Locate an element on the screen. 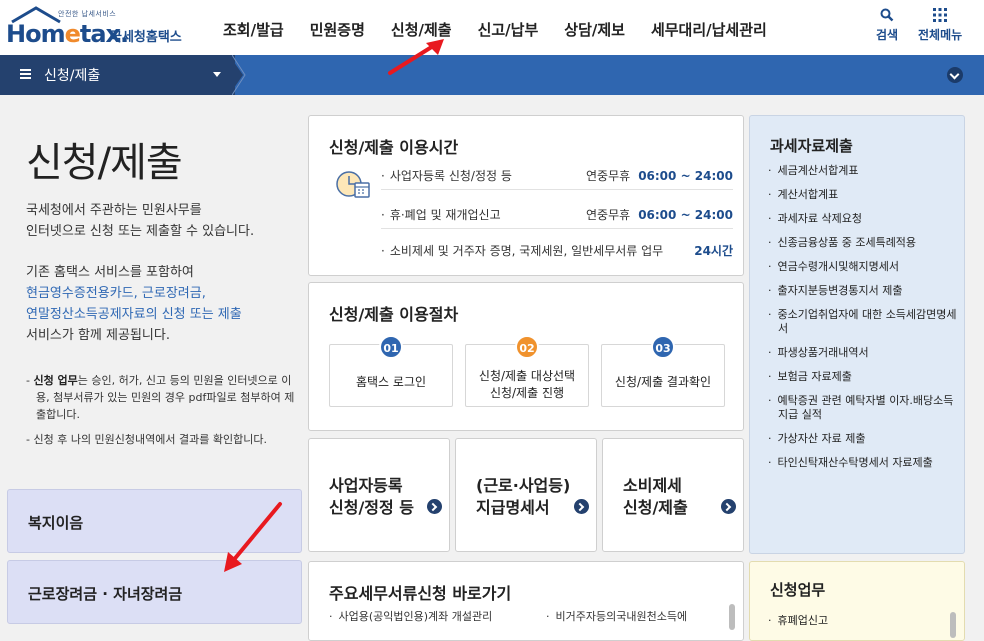 The height and width of the screenshot is (641, 984). list-item: 출자지분등변경통지서 제출 is located at coordinates (864, 291).